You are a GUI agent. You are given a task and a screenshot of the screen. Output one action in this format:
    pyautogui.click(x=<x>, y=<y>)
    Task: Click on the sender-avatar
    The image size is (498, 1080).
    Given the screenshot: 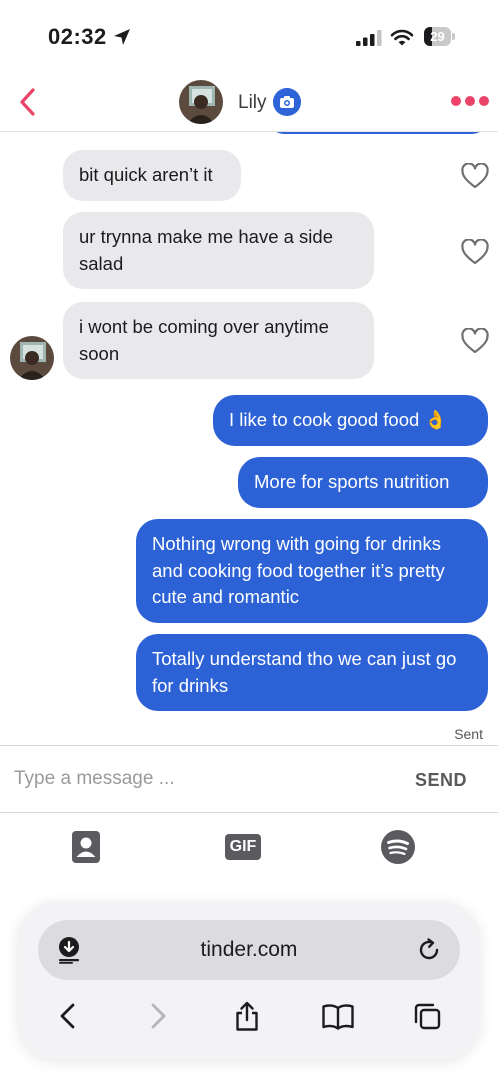 What is the action you would take?
    pyautogui.click(x=32, y=358)
    